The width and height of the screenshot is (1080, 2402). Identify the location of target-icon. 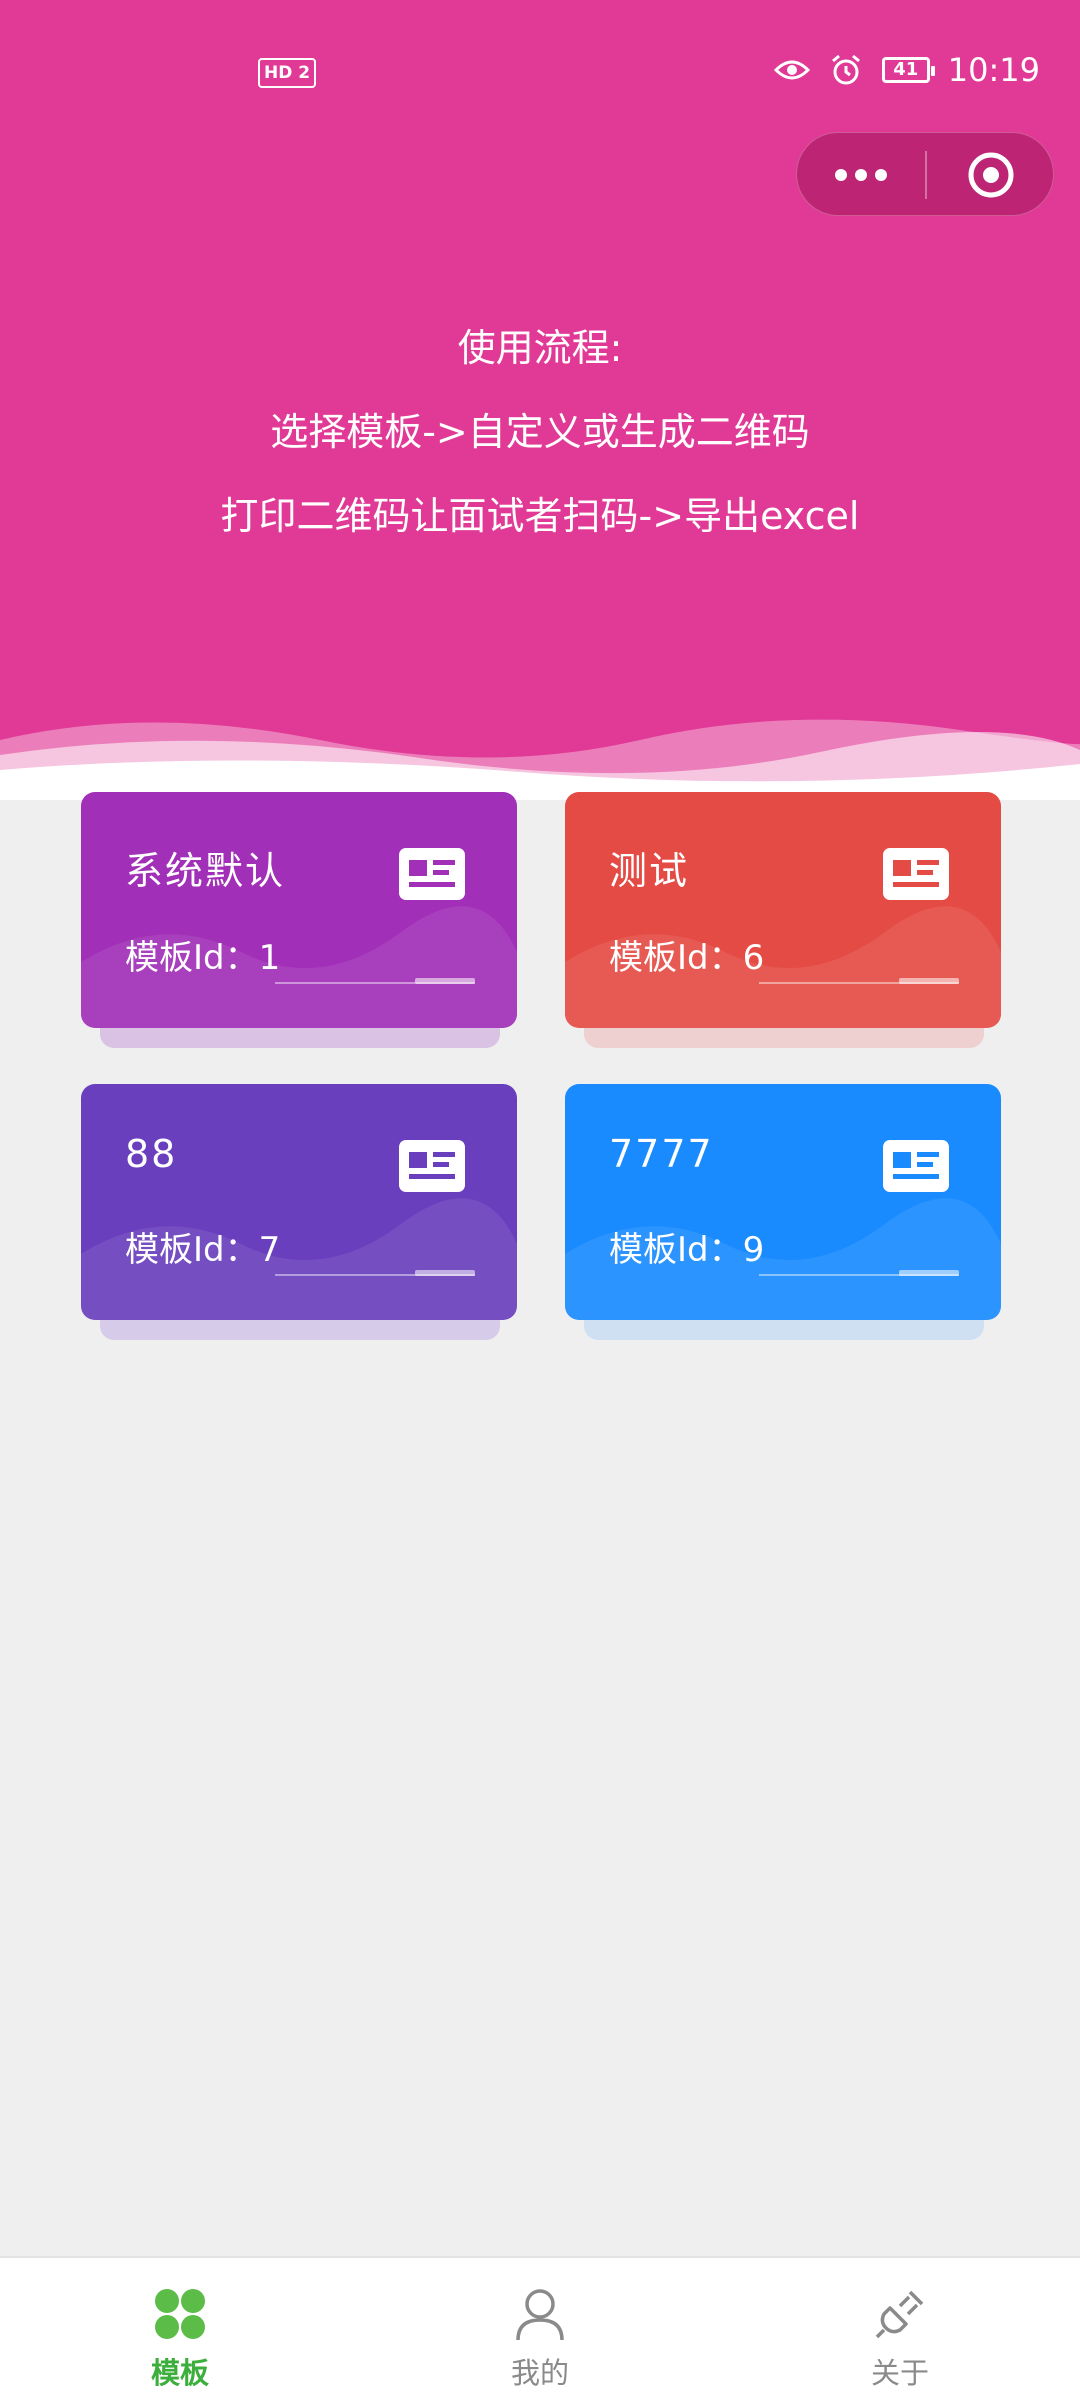
(991, 175).